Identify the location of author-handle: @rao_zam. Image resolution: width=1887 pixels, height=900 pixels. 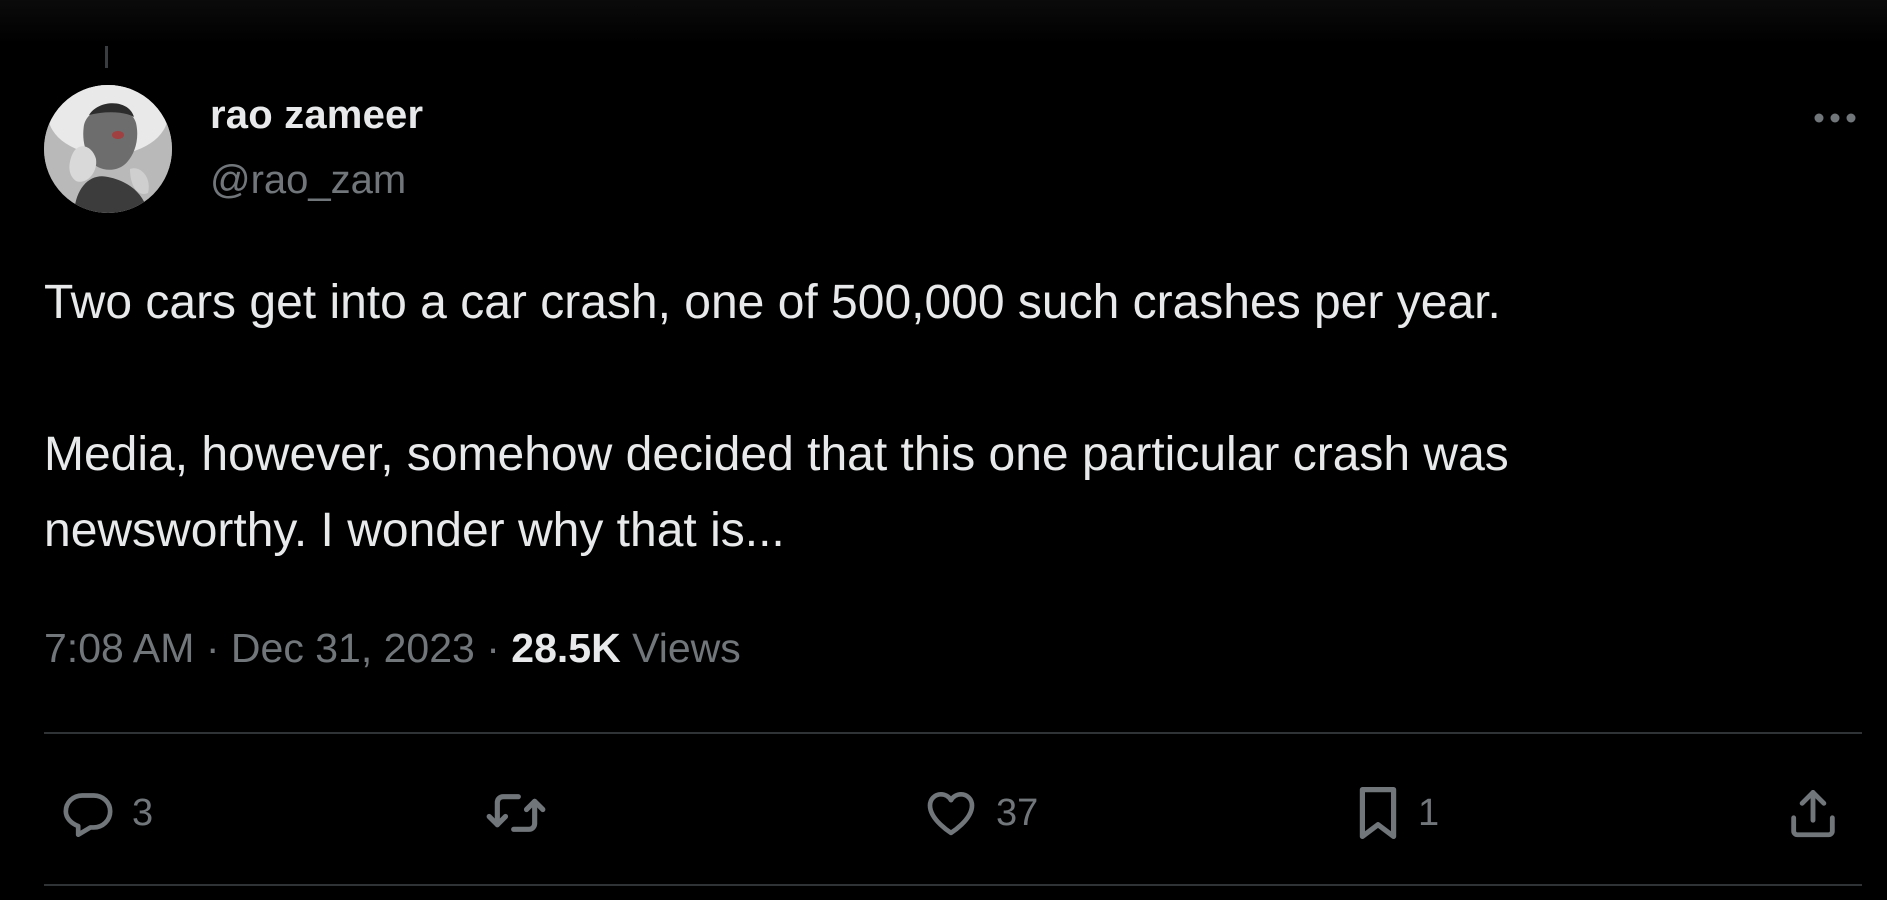
(308, 180).